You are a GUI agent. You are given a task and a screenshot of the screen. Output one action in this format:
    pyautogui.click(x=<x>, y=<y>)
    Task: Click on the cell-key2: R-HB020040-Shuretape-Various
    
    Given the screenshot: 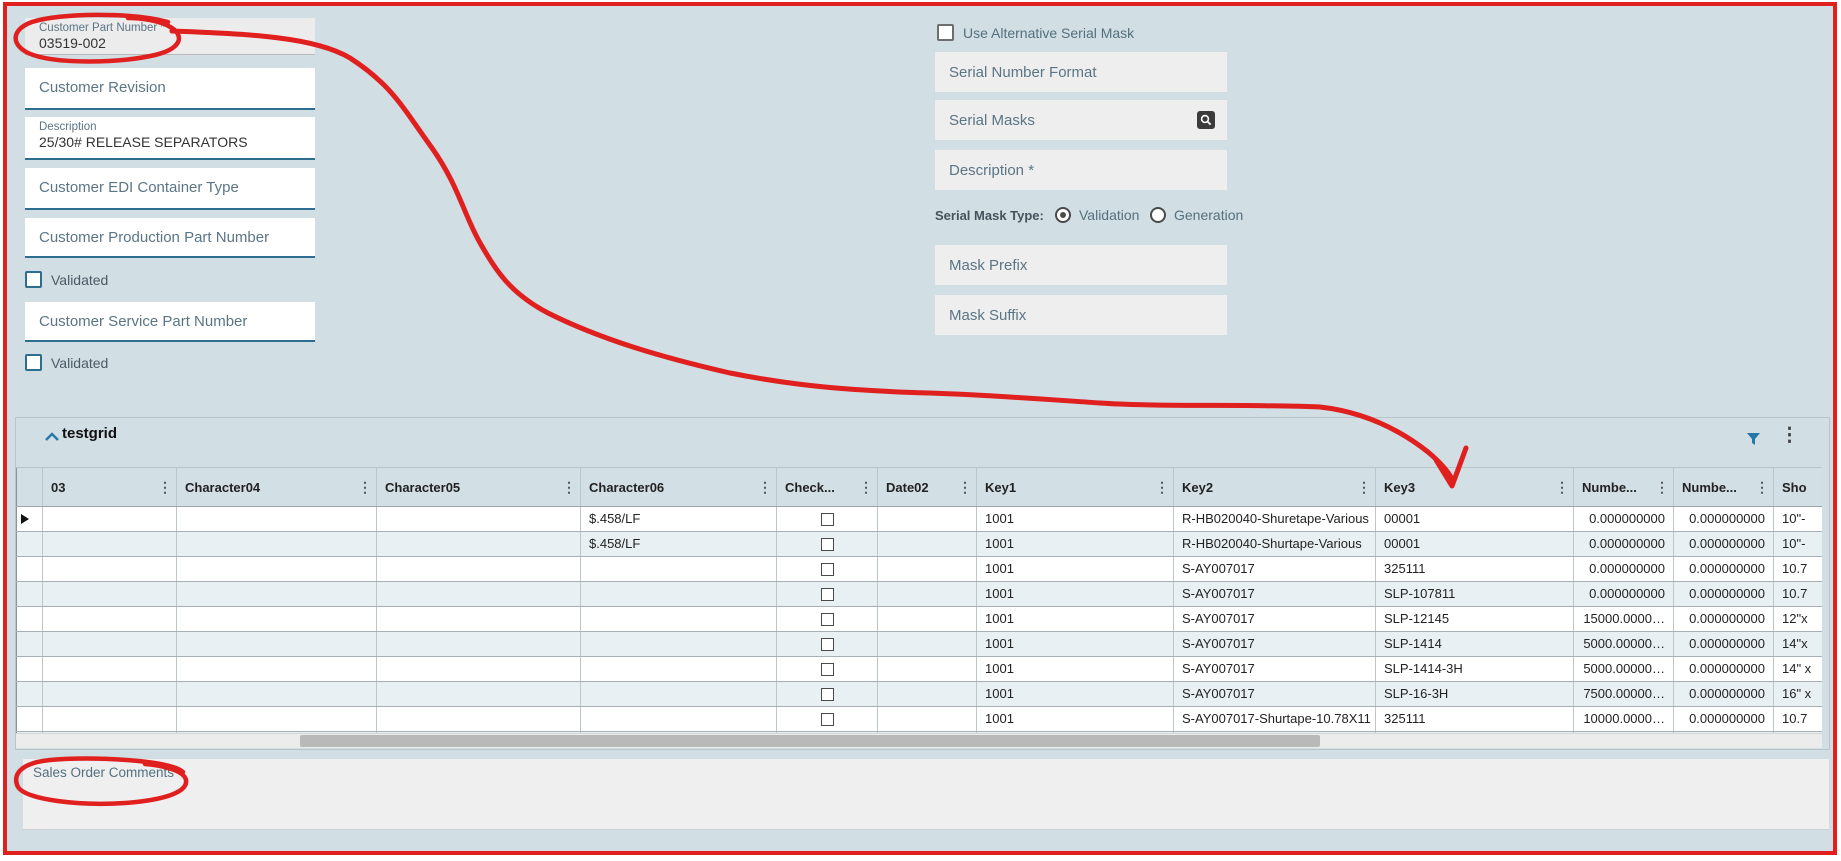 What is the action you would take?
    pyautogui.click(x=1274, y=519)
    